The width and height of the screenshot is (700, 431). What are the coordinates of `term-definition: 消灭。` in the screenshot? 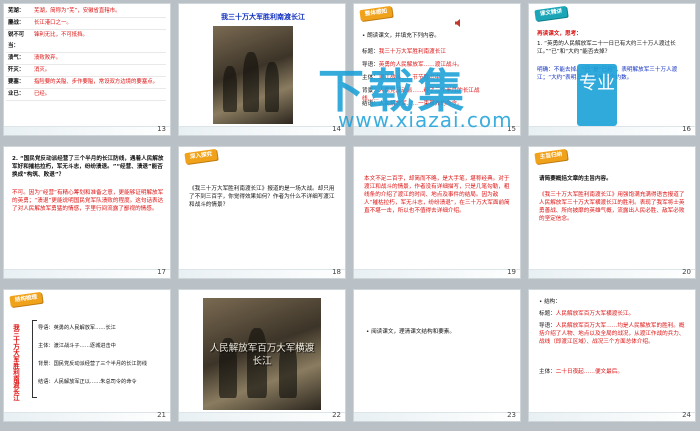 It's located at (99, 70).